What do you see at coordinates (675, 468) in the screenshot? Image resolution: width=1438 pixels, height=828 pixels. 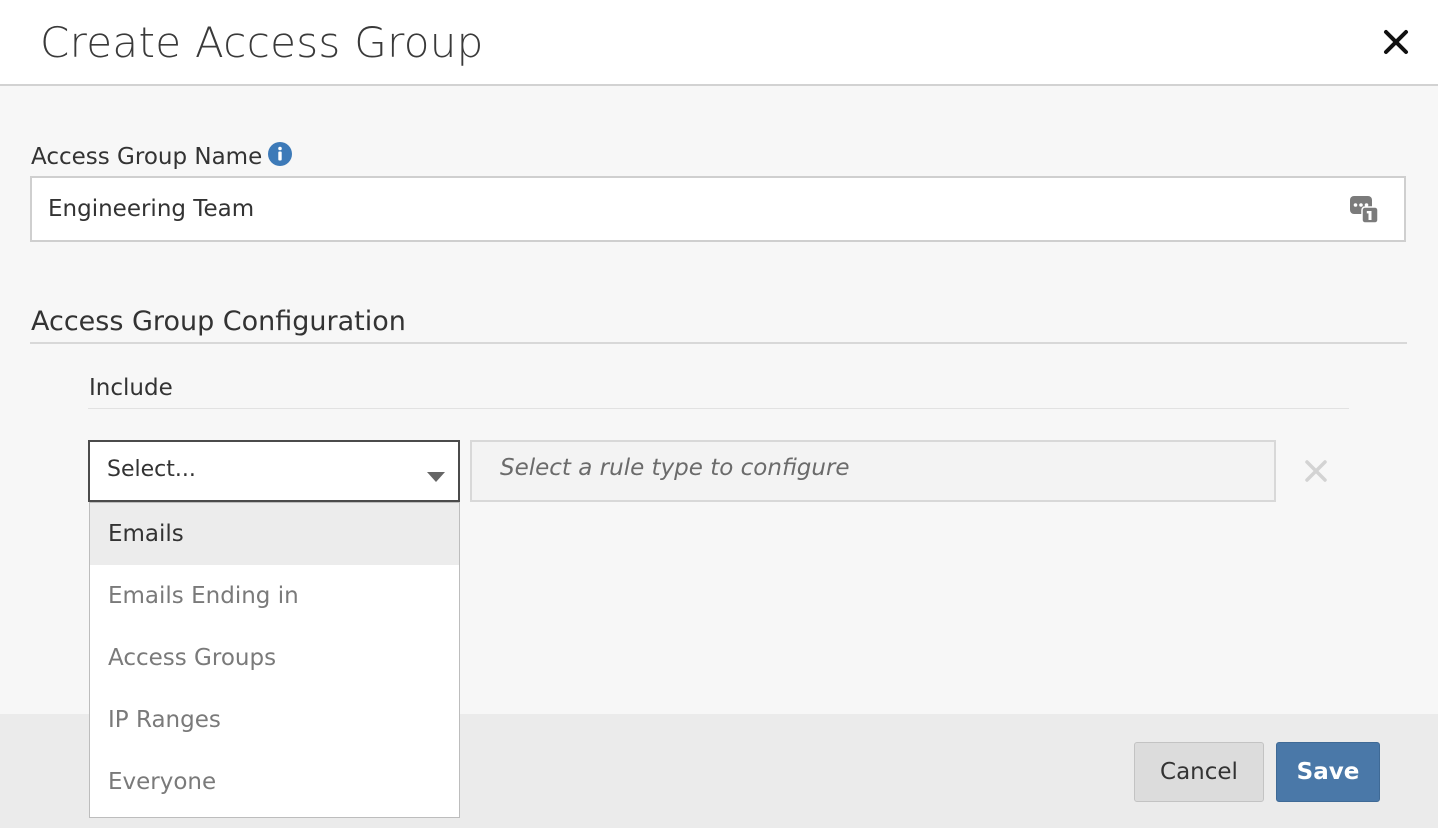 I see `rule-config-placeholder: Select a rule type to configure` at bounding box center [675, 468].